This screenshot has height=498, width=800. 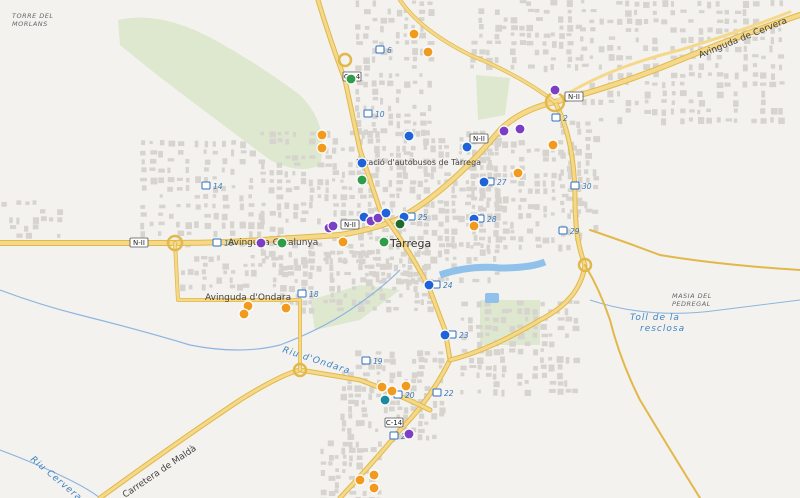 What do you see at coordinates (385, 400) in the screenshot?
I see `poi-marker-teal` at bounding box center [385, 400].